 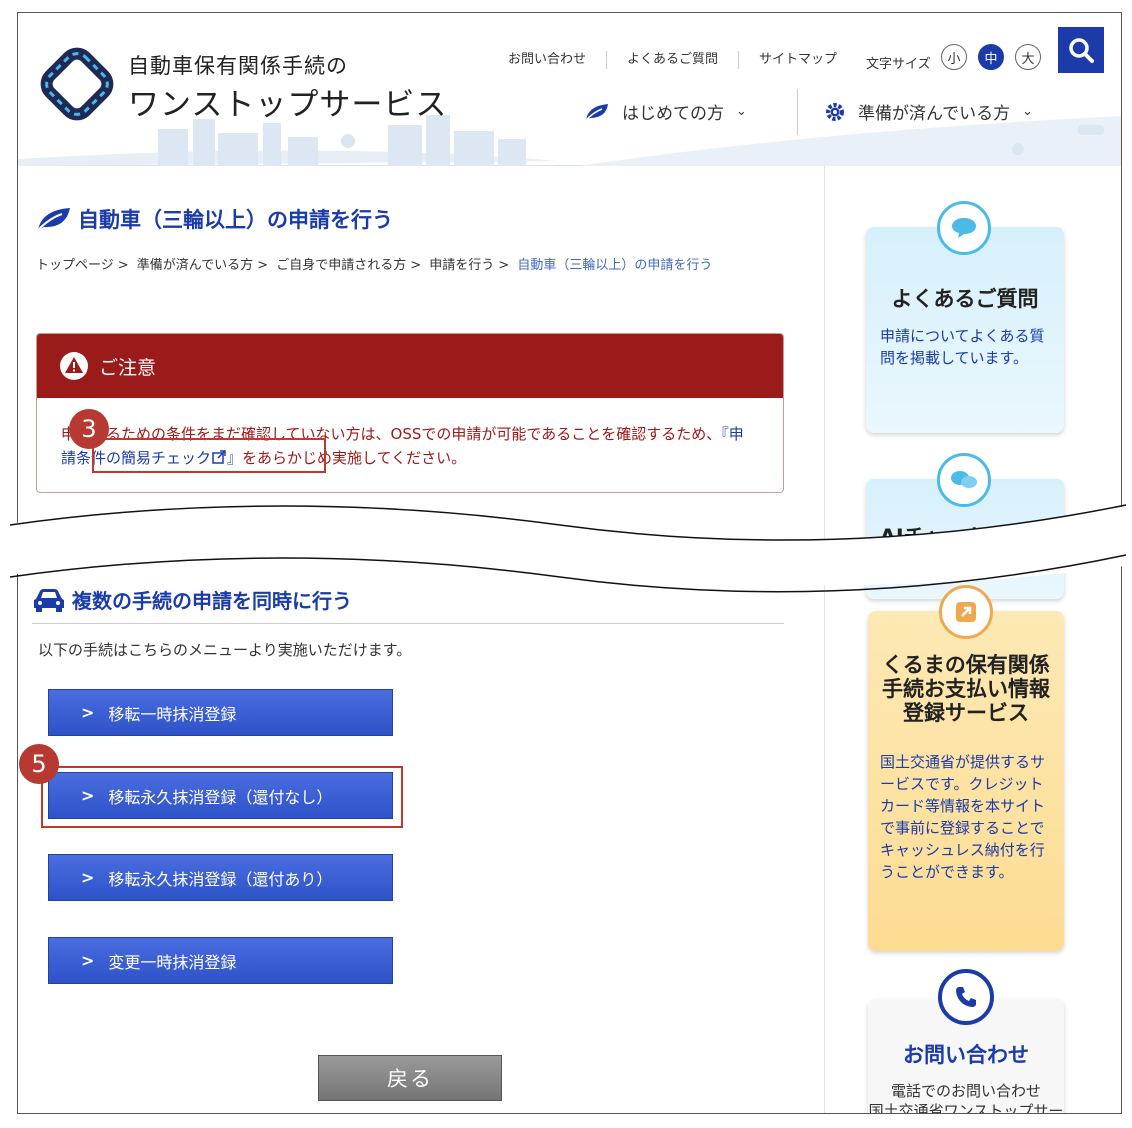 What do you see at coordinates (235, 220) in the screenshot?
I see `page-title-text: 自動車（三輪以上）の申請を行う` at bounding box center [235, 220].